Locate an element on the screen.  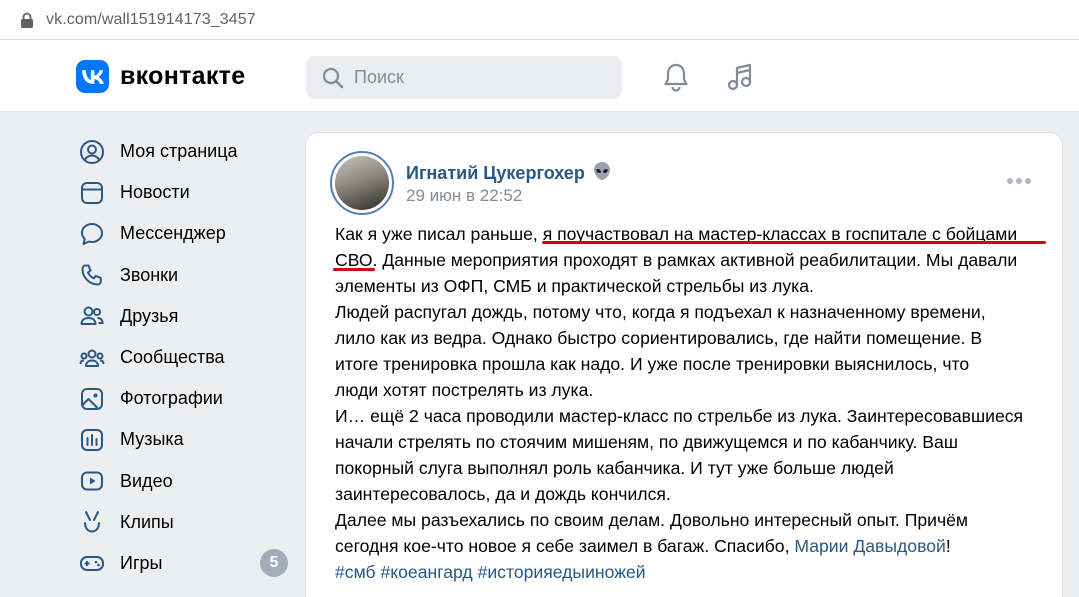
sidebar-item-my-page: Моя страница is located at coordinates (188, 151).